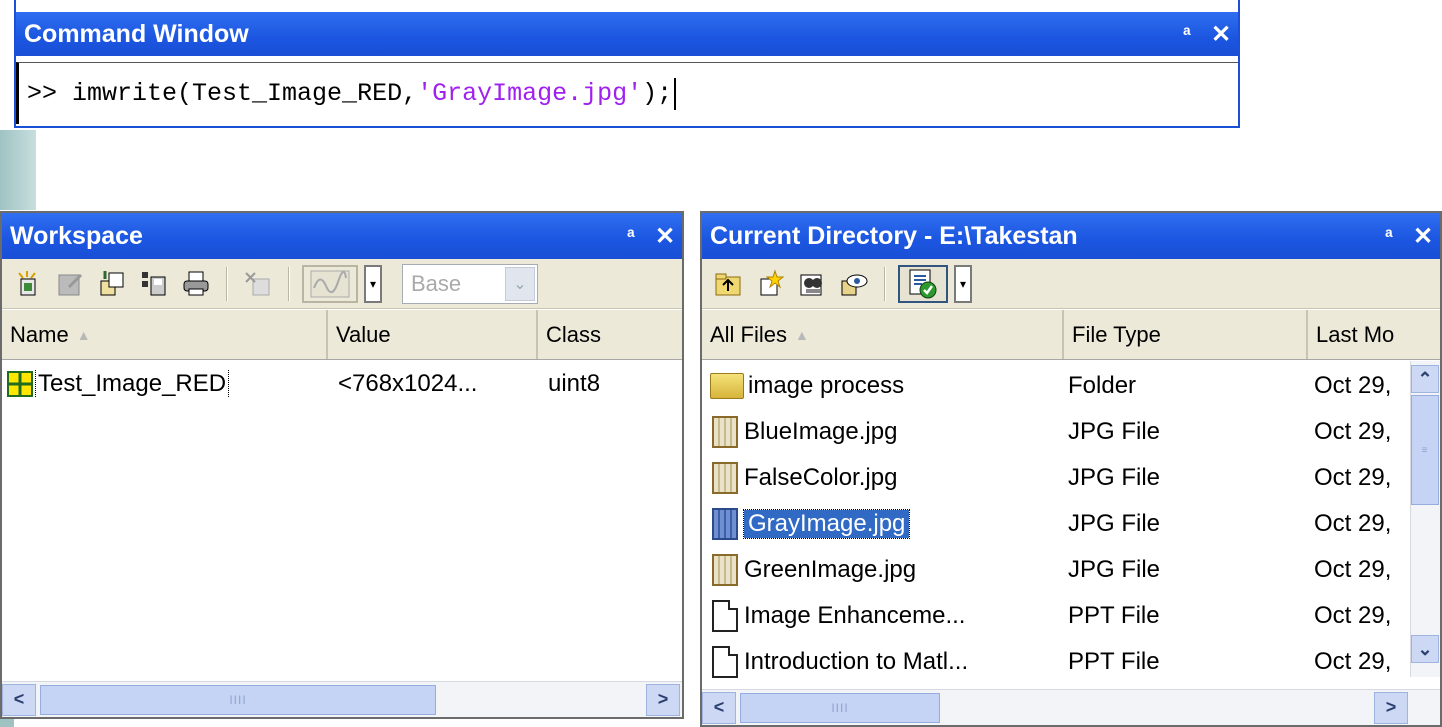 Image resolution: width=1442 pixels, height=727 pixels. I want to click on plot-dropdown-button: ▾, so click(373, 283).